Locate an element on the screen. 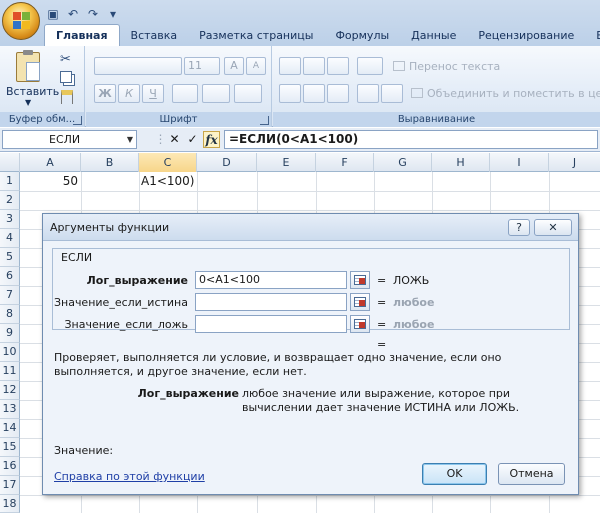 The height and width of the screenshot is (513, 600). row-header: 9 is located at coordinates (10, 333).